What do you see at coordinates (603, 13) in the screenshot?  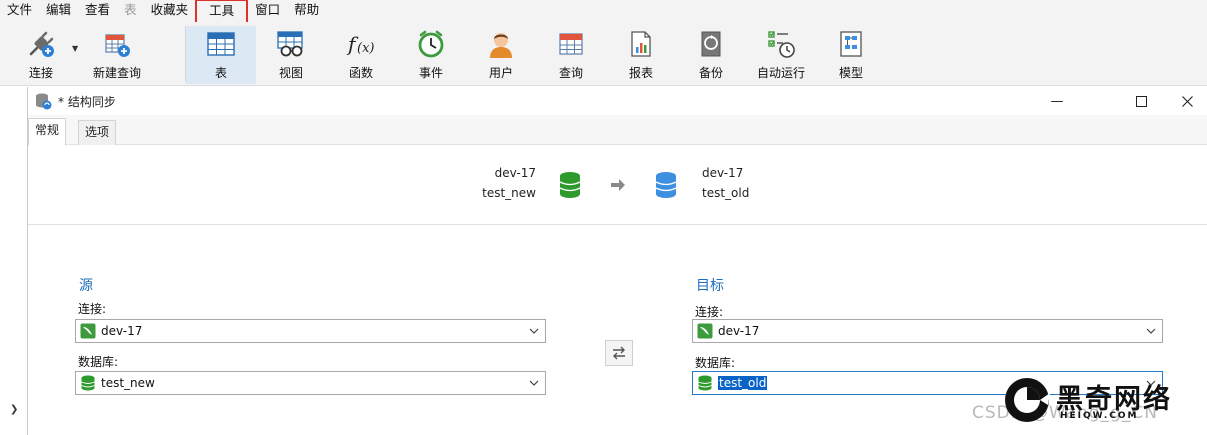 I see `menu-bar: 文件 编辑 查看 表 收藏夹 工具 窗口 帮助` at bounding box center [603, 13].